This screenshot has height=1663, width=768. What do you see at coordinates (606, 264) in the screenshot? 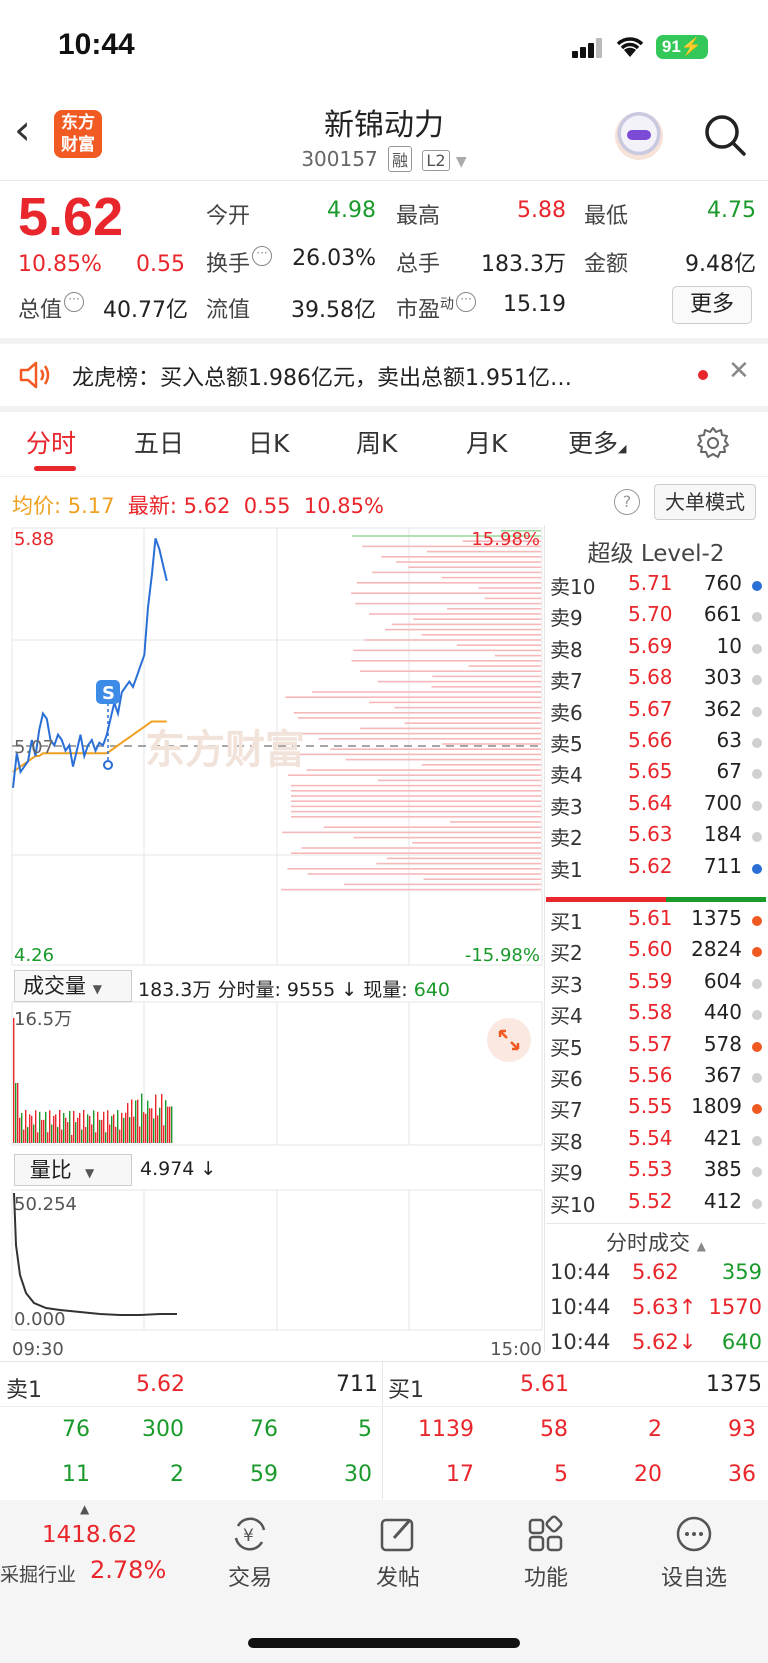
I see `amount-label: 金额` at bounding box center [606, 264].